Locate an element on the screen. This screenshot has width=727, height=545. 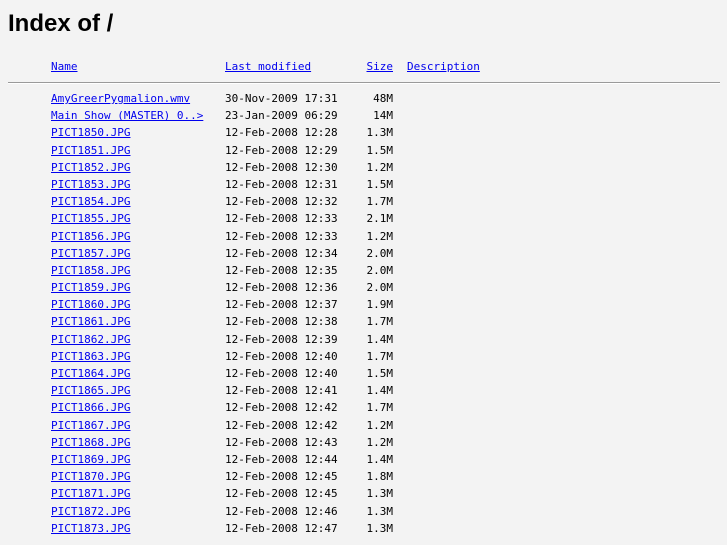
file-name-link: PICT1868.JPG is located at coordinates (90, 443).